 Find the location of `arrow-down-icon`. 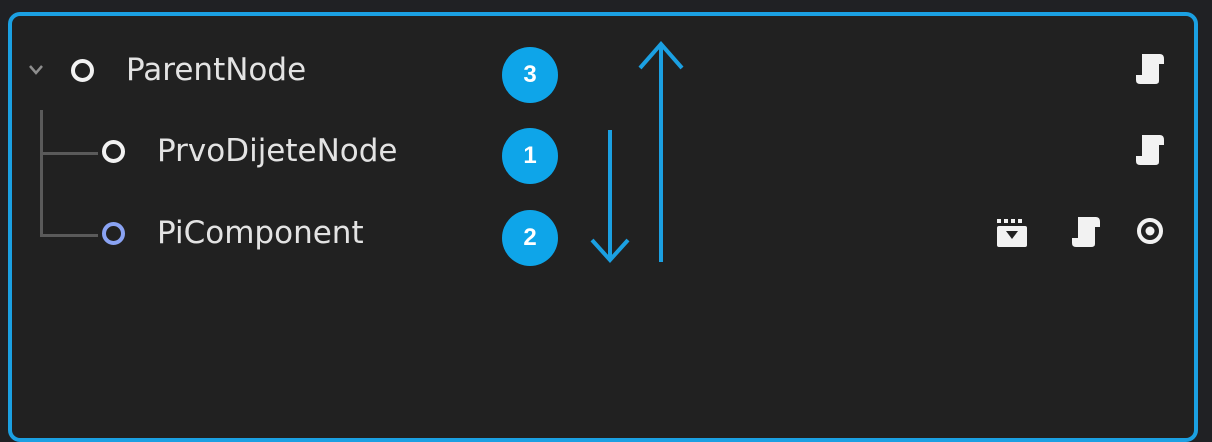

arrow-down-icon is located at coordinates (610, 196).